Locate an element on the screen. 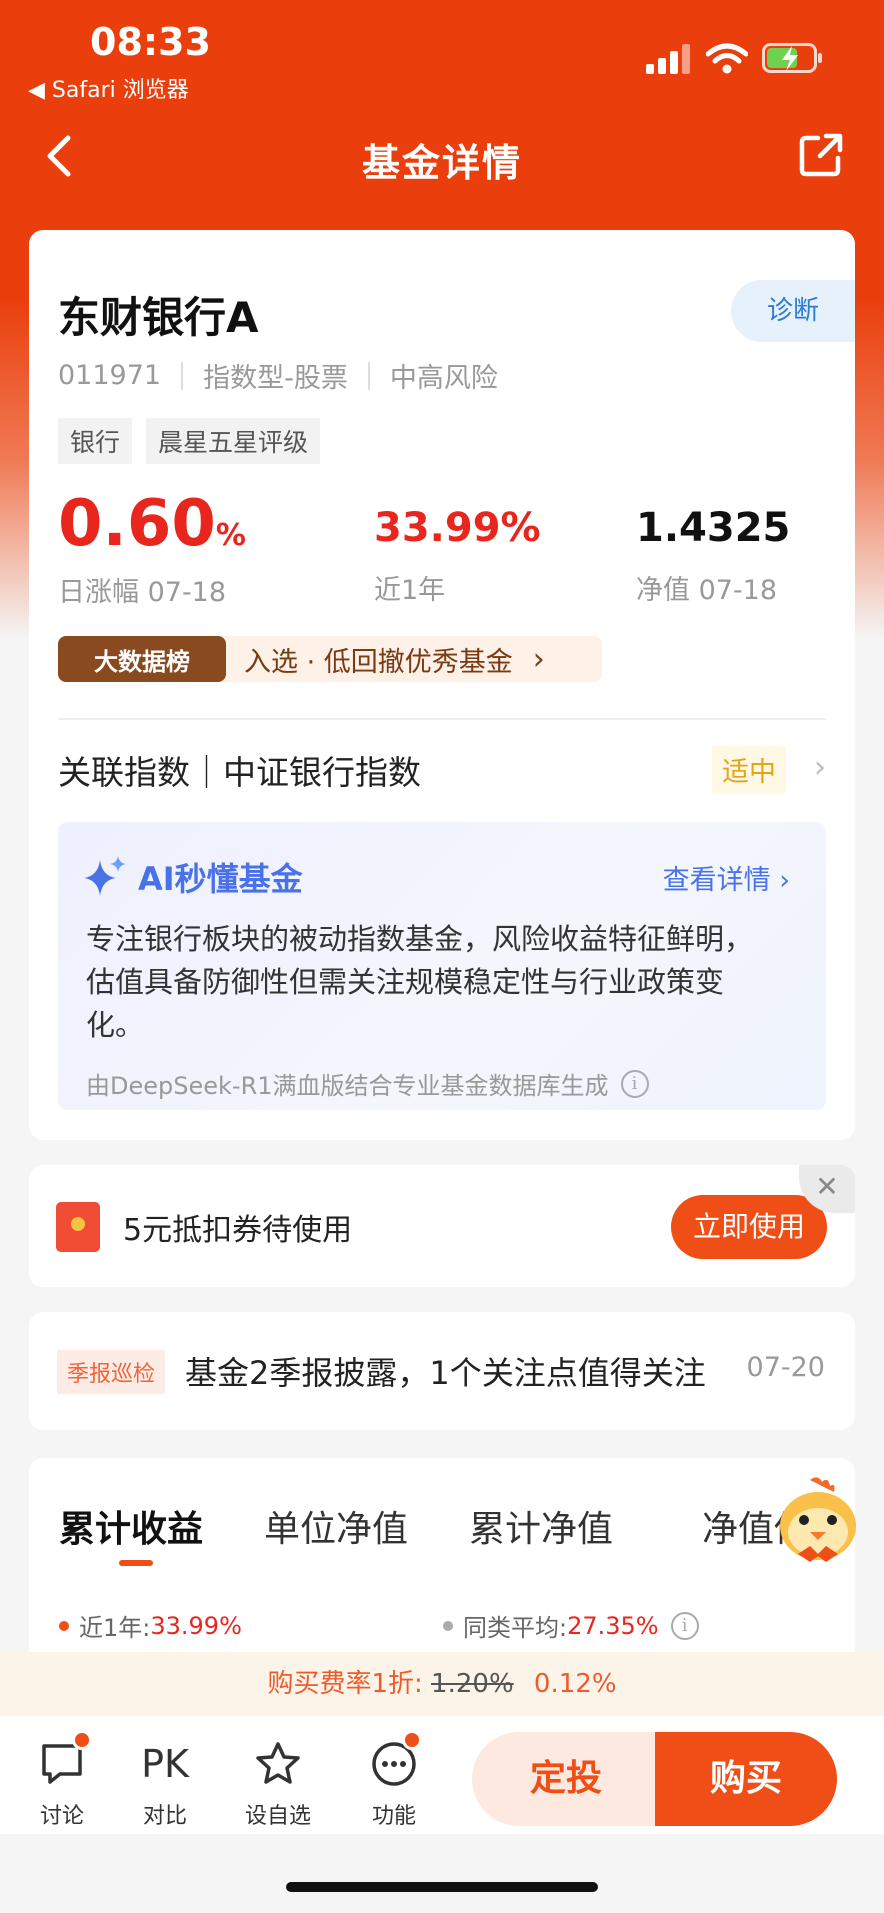 The image size is (884, 1913). ai-source-text: 由DeepSeek-R1满血版结合专业基金数据库生成 is located at coordinates (347, 1086).